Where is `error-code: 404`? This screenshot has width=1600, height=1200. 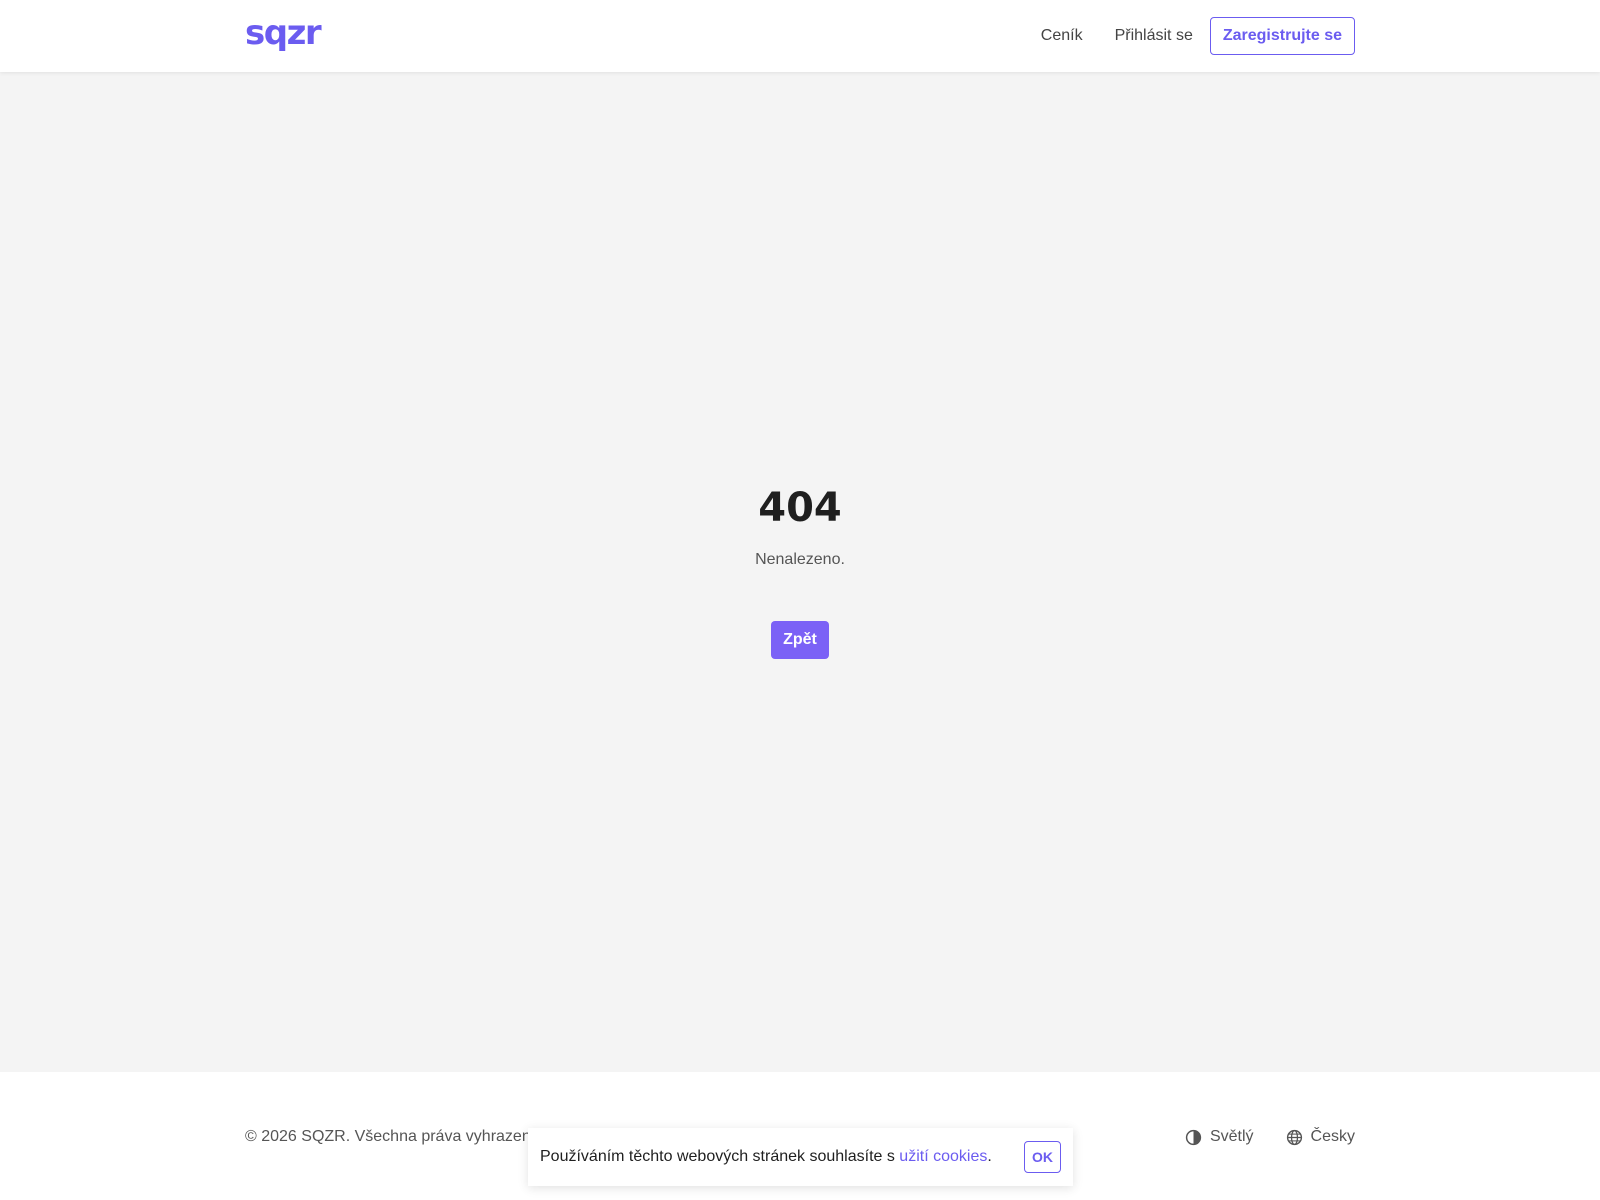
error-code: 404 is located at coordinates (800, 508).